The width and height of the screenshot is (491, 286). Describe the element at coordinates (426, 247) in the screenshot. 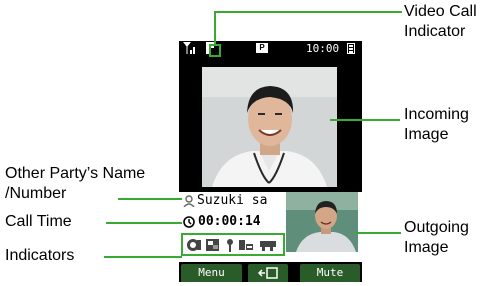

I see `outgoing-label-2: Image` at that location.